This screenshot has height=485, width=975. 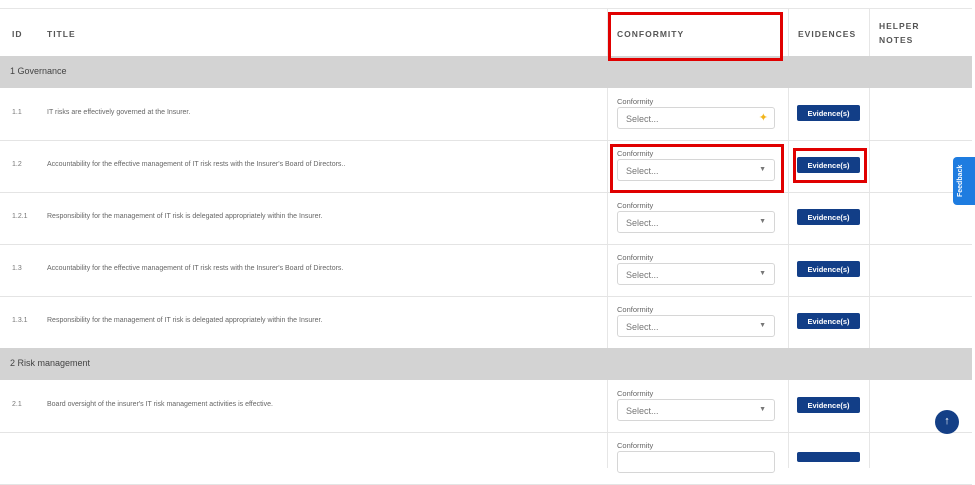 I want to click on header-helper-notes-line2: NOTES, so click(x=896, y=40).